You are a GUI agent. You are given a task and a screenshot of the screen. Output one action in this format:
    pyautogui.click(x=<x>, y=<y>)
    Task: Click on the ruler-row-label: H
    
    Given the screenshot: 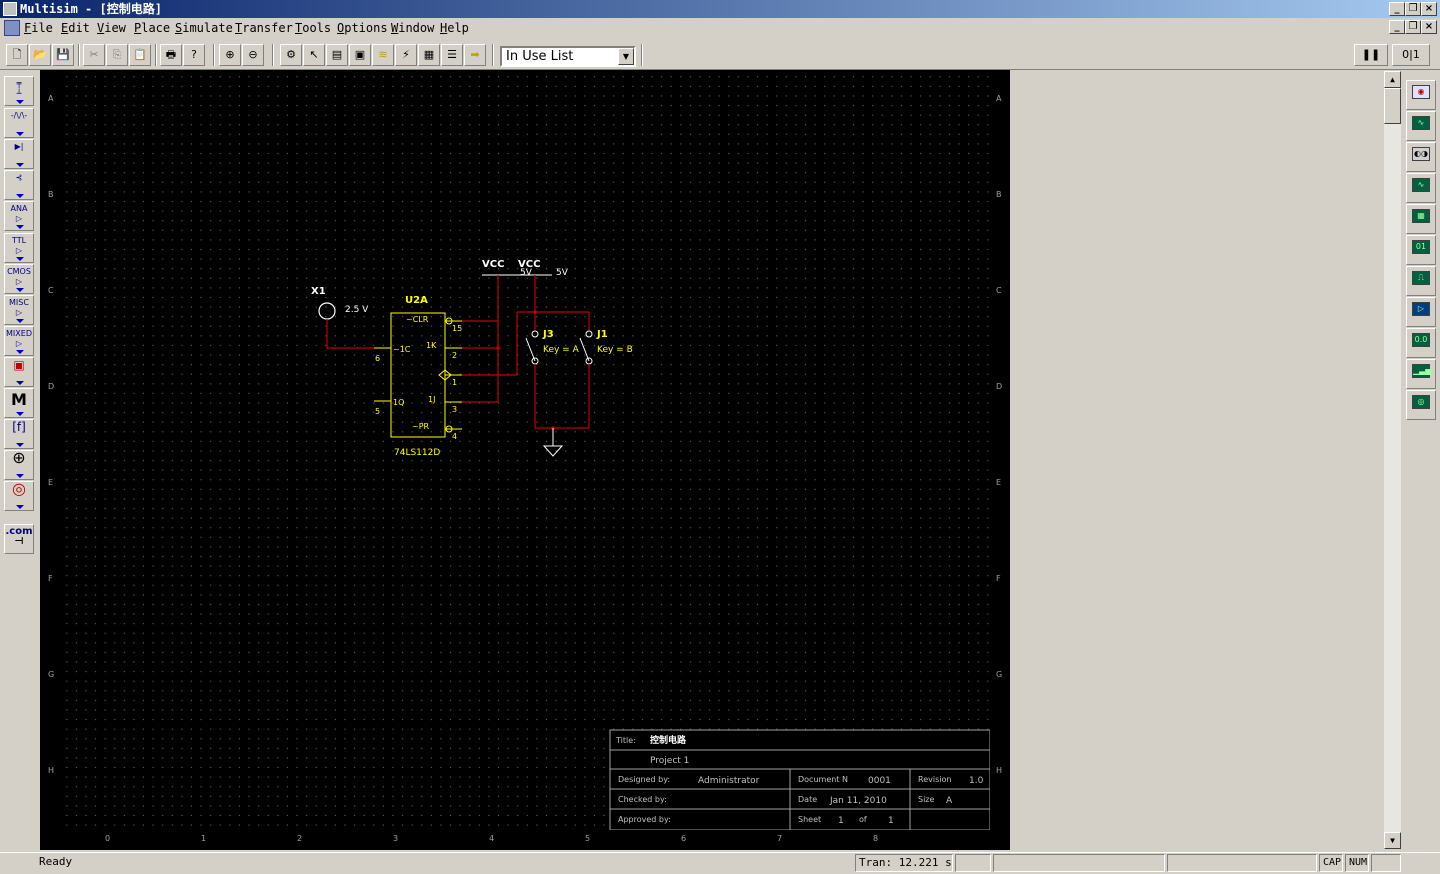 What is the action you would take?
    pyautogui.click(x=999, y=770)
    